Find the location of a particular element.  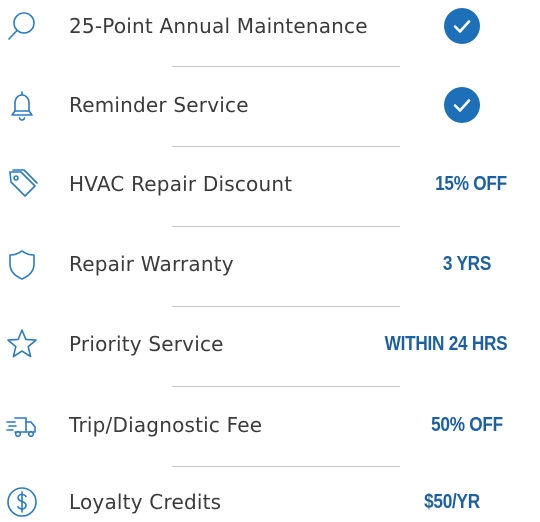

benefit-label: Reminder Service is located at coordinates (159, 105).